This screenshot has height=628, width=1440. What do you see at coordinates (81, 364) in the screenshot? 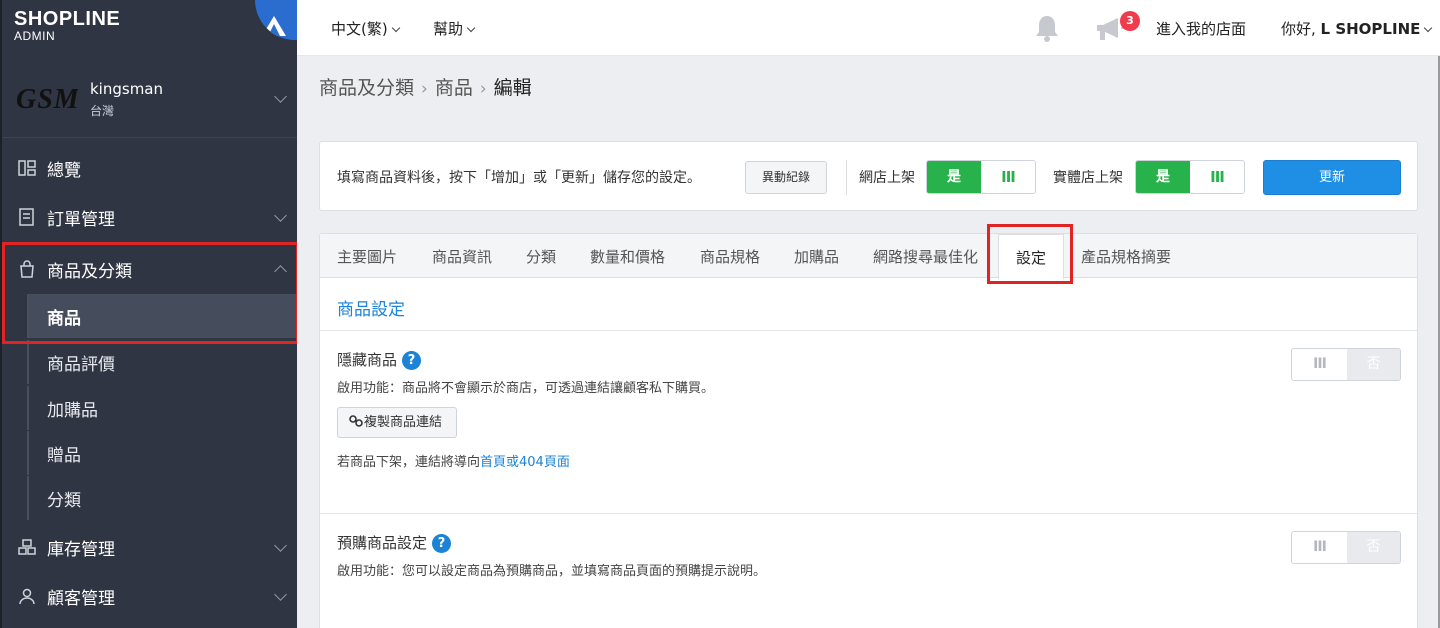
I see `sidebar-subitem-label: 商品評價` at bounding box center [81, 364].